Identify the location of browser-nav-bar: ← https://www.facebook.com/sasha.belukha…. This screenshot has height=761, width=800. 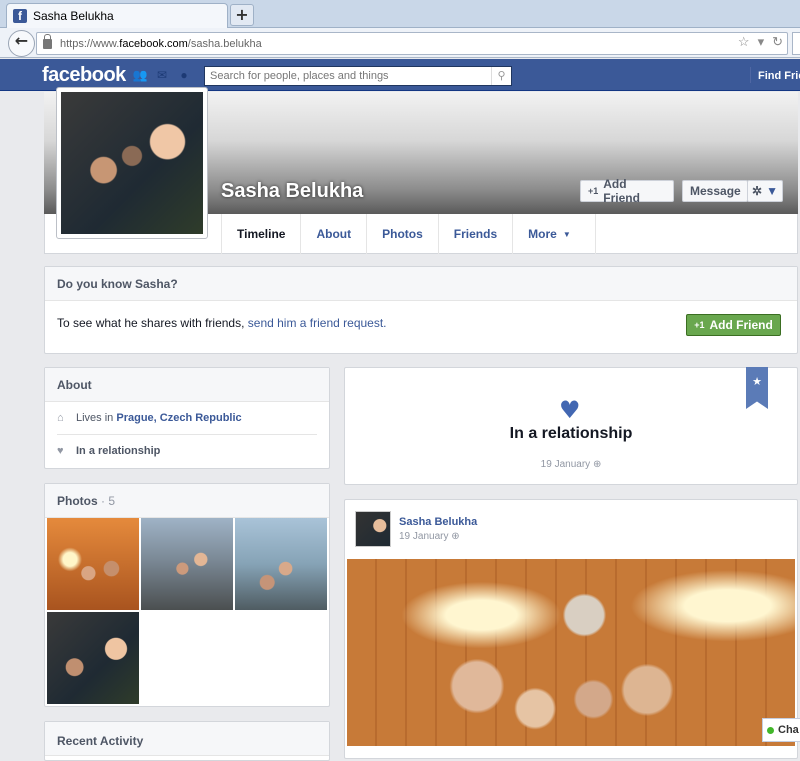
(400, 43).